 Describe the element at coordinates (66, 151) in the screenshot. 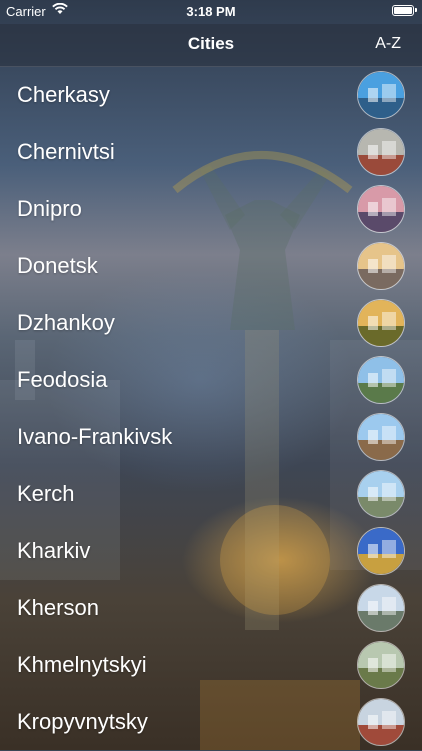

I see `city-name: Chernivtsi` at that location.